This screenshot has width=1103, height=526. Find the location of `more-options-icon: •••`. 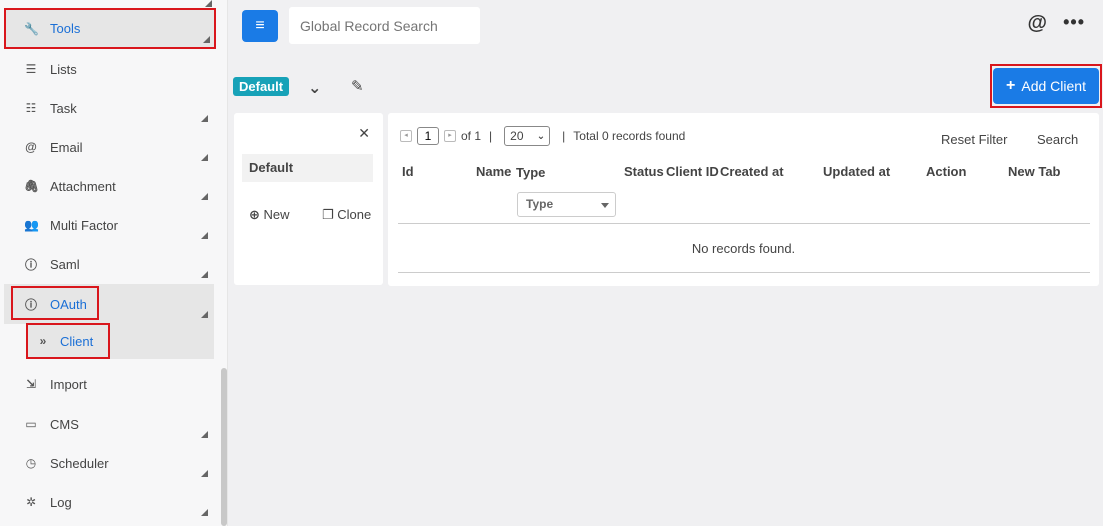

more-options-icon: ••• is located at coordinates (1074, 22).